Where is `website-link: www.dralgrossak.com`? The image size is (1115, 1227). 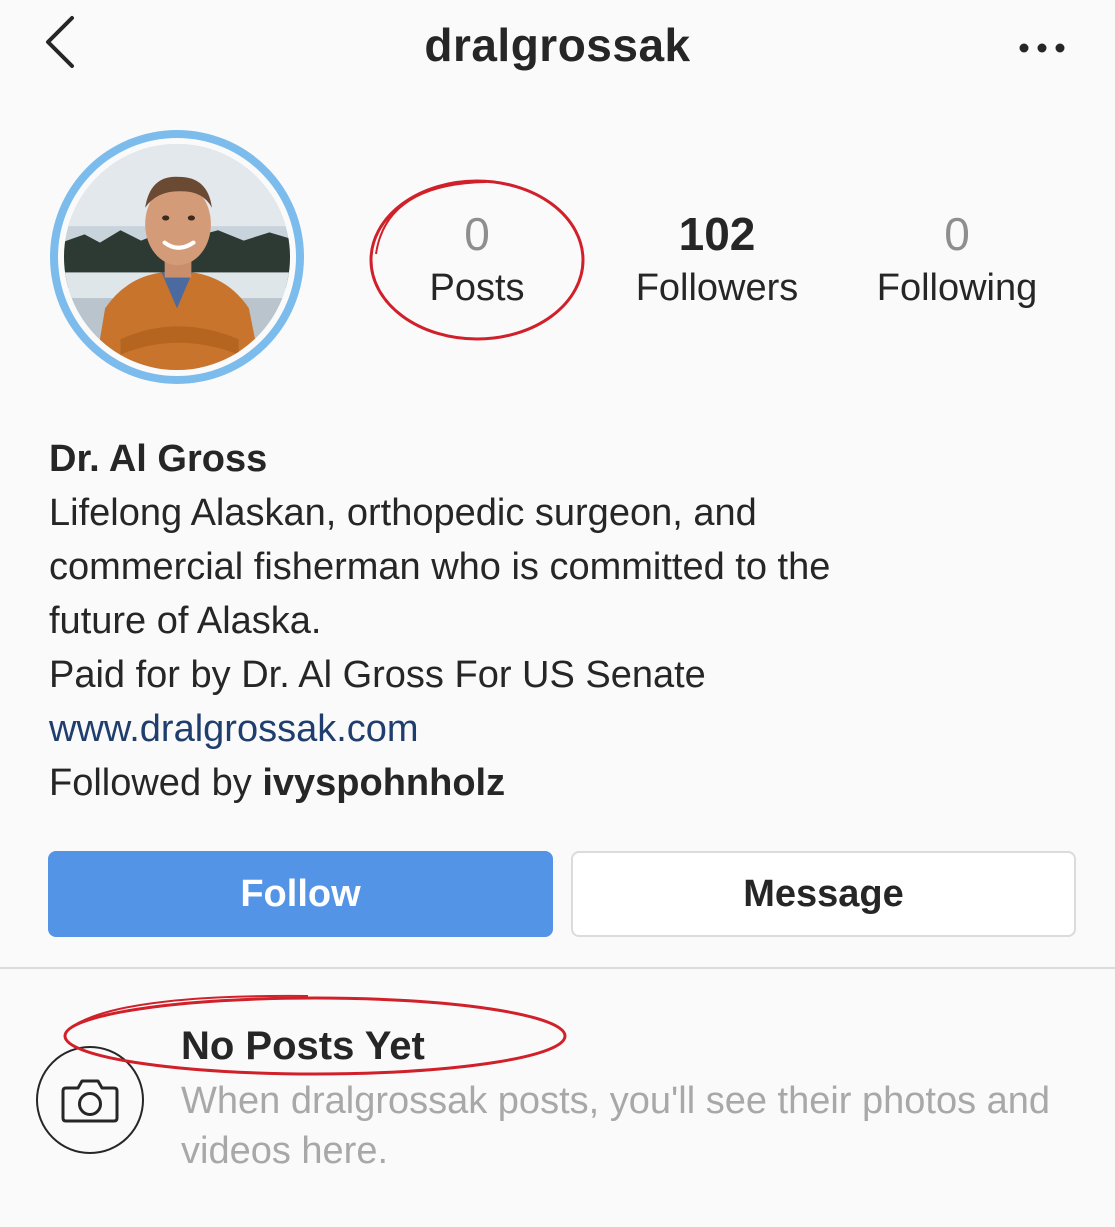 website-link: www.dralgrossak.com is located at coordinates (559, 729).